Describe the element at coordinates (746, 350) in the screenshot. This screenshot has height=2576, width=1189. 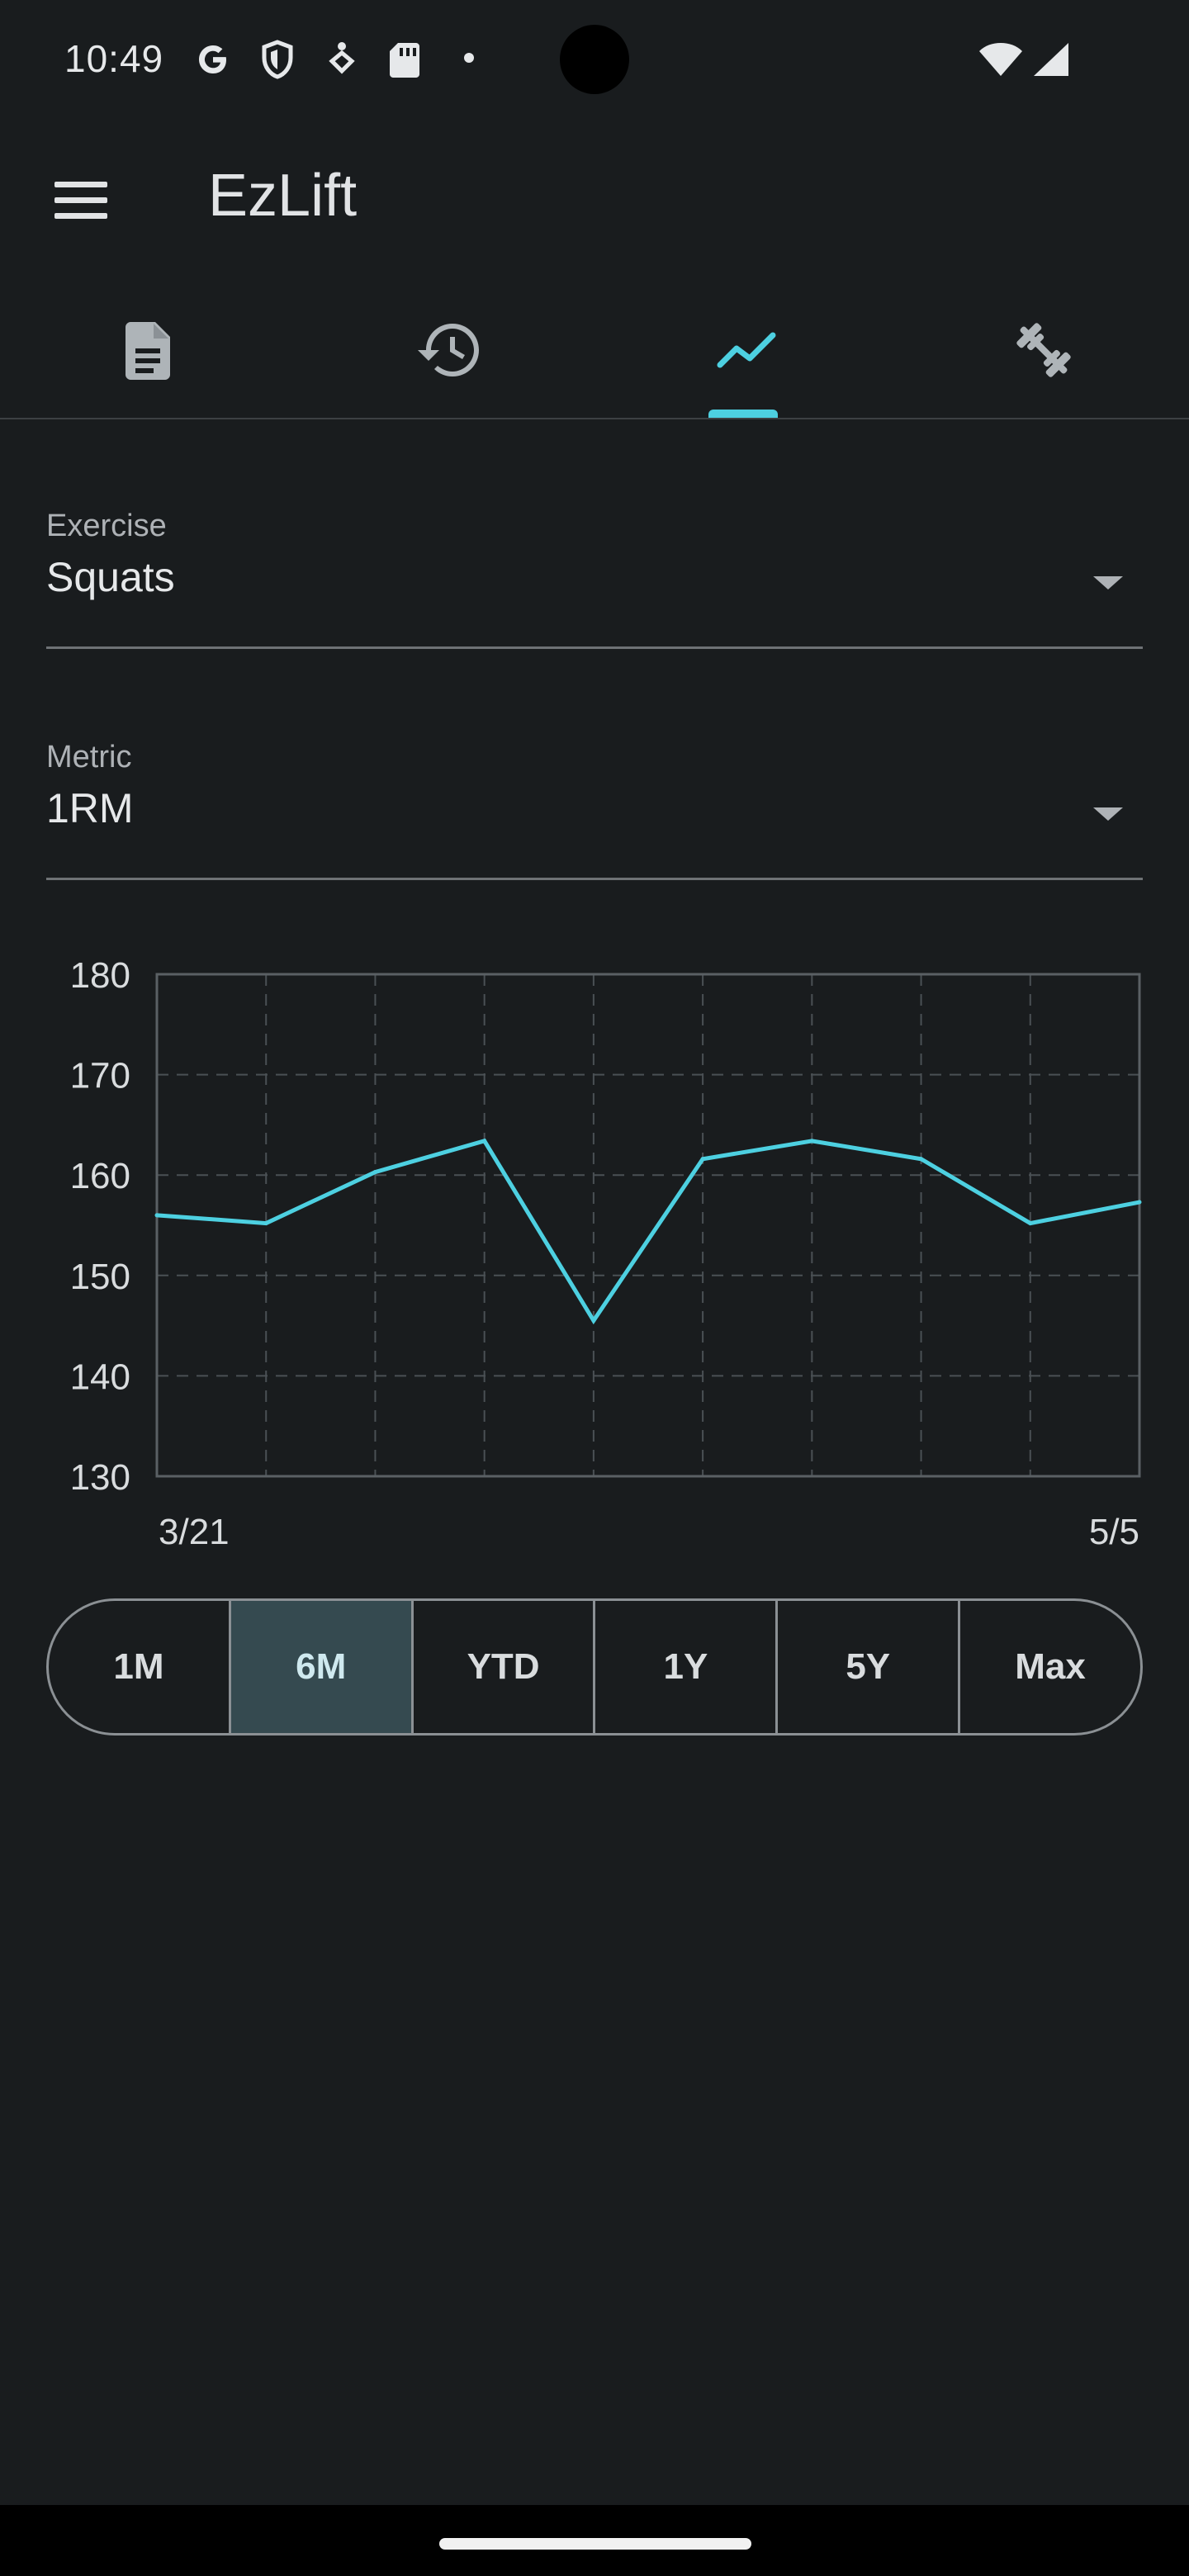
I see `trending-icon` at that location.